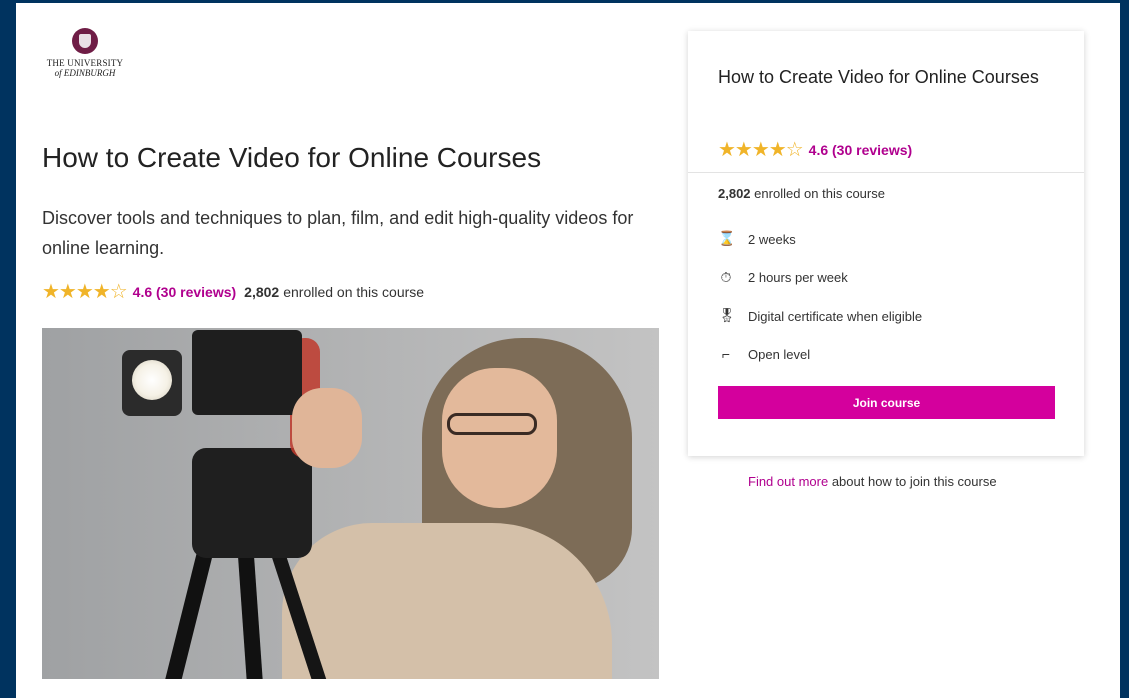  Describe the element at coordinates (734, 193) in the screenshot. I see `card-enrolled-count: 2,802` at that location.